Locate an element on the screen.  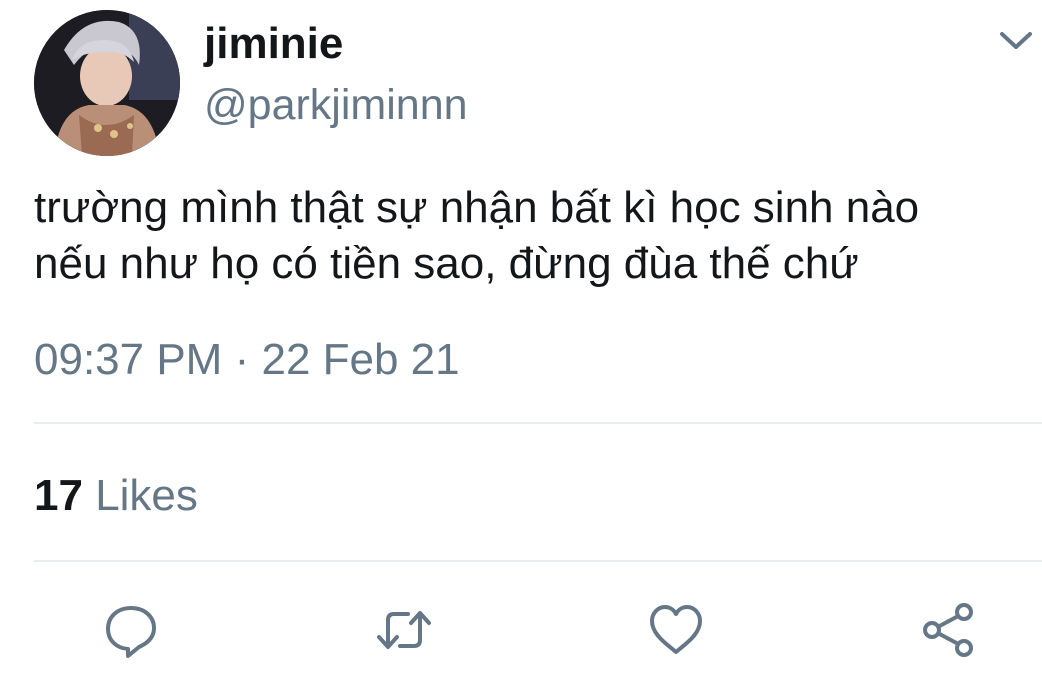
display-name: jiminie is located at coordinates (273, 44).